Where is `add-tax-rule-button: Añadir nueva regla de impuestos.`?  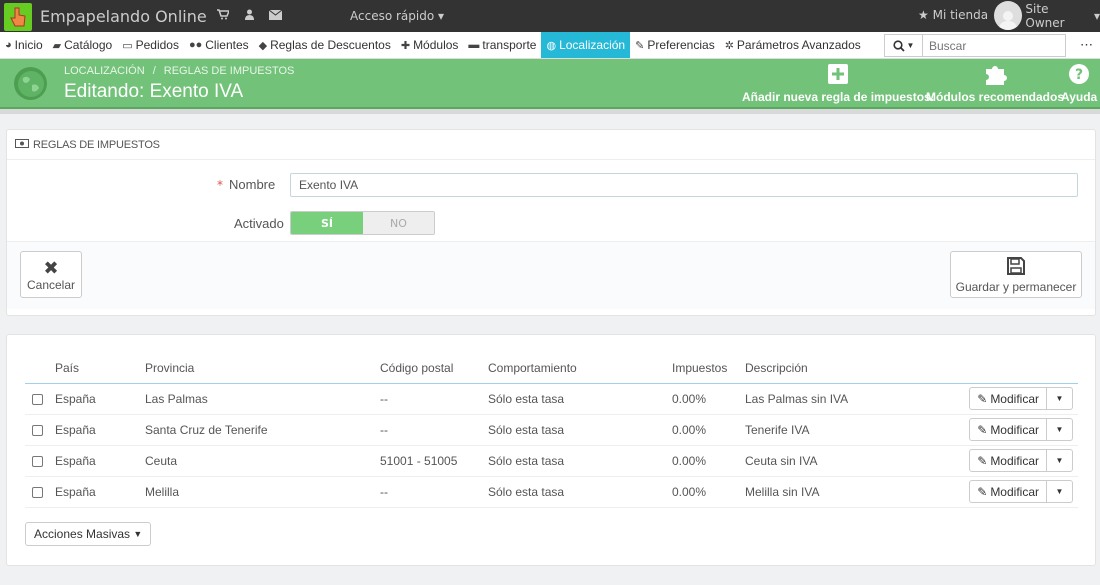
add-tax-rule-button: Añadir nueva regla de impuestos. is located at coordinates (838, 83).